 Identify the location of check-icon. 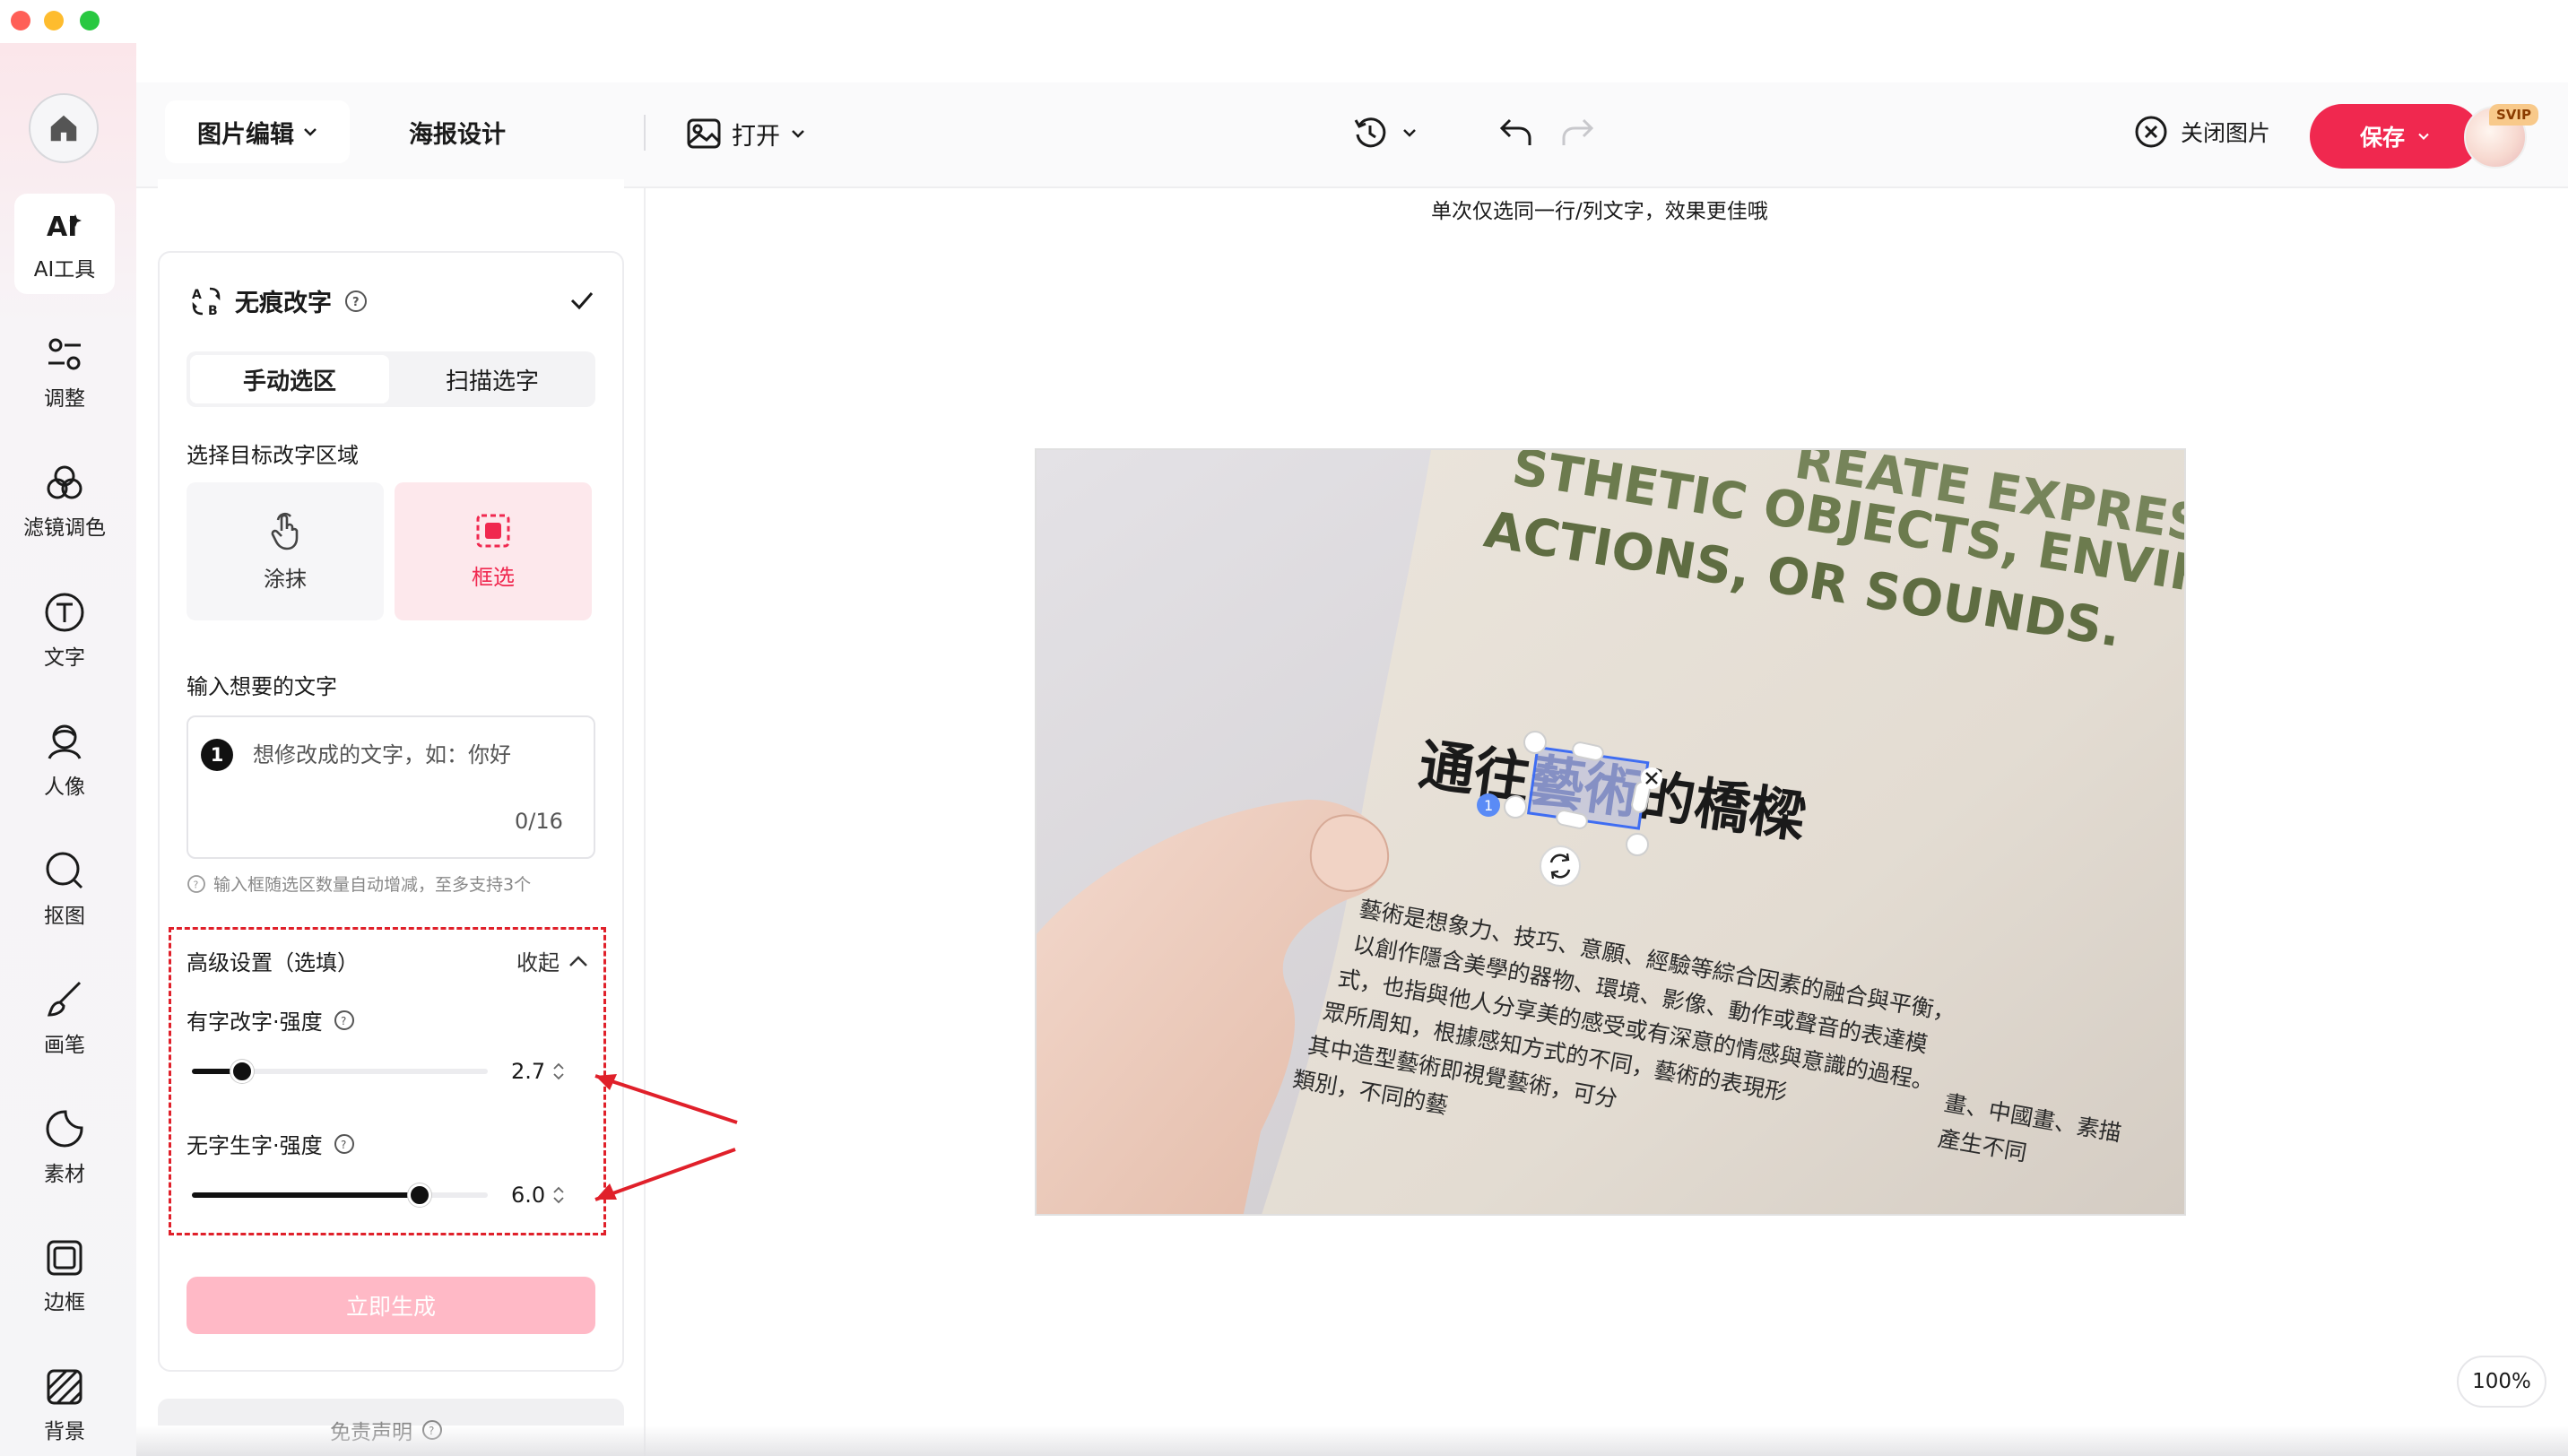
(582, 301).